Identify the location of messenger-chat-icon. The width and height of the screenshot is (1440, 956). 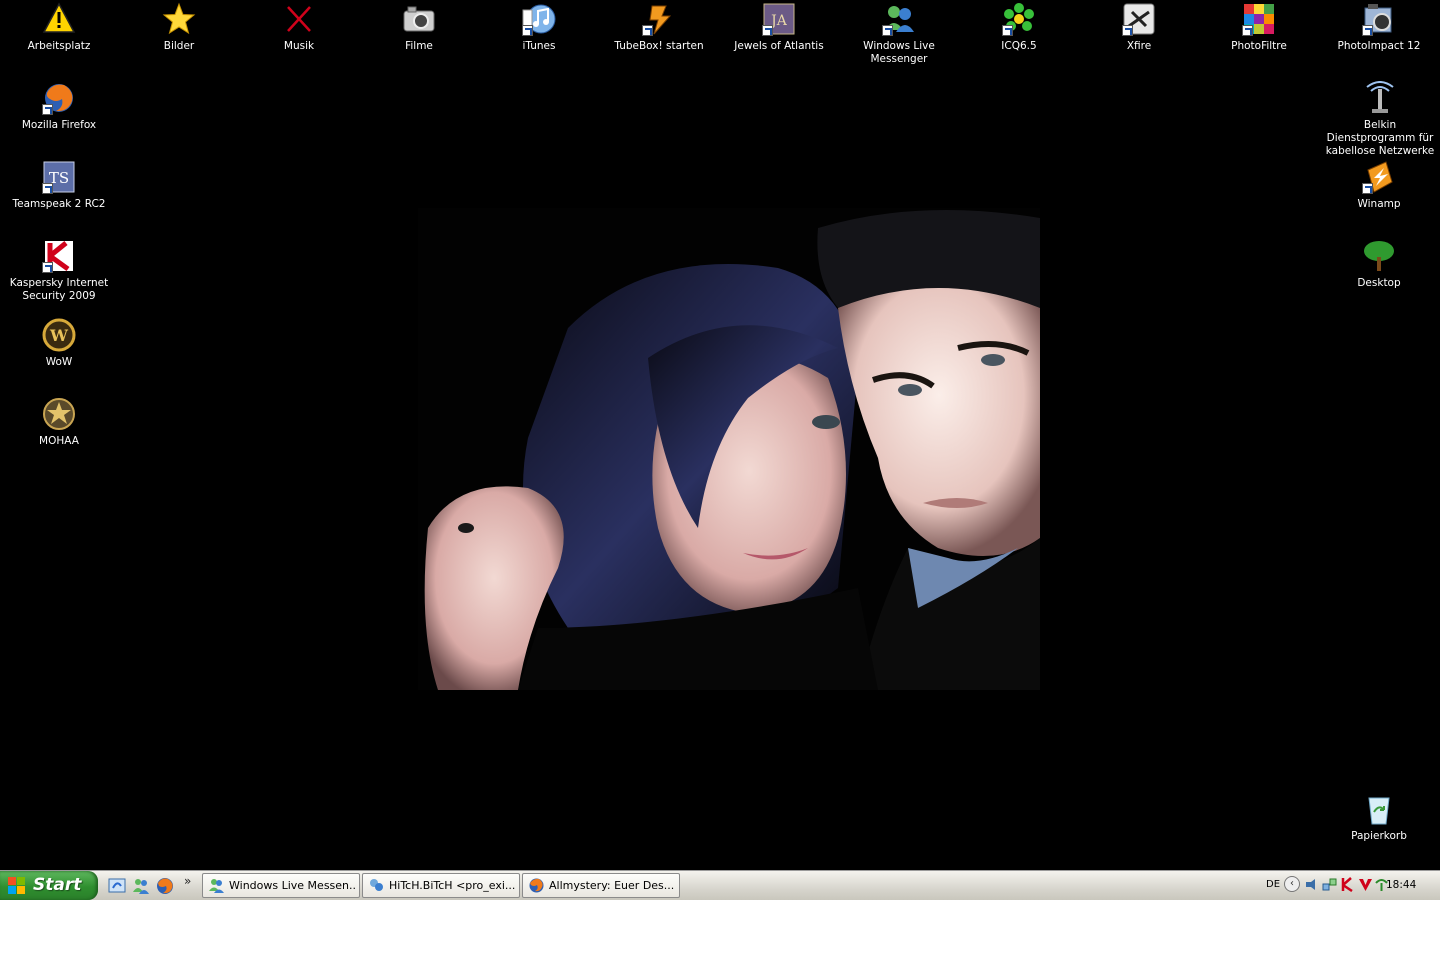
(376, 885).